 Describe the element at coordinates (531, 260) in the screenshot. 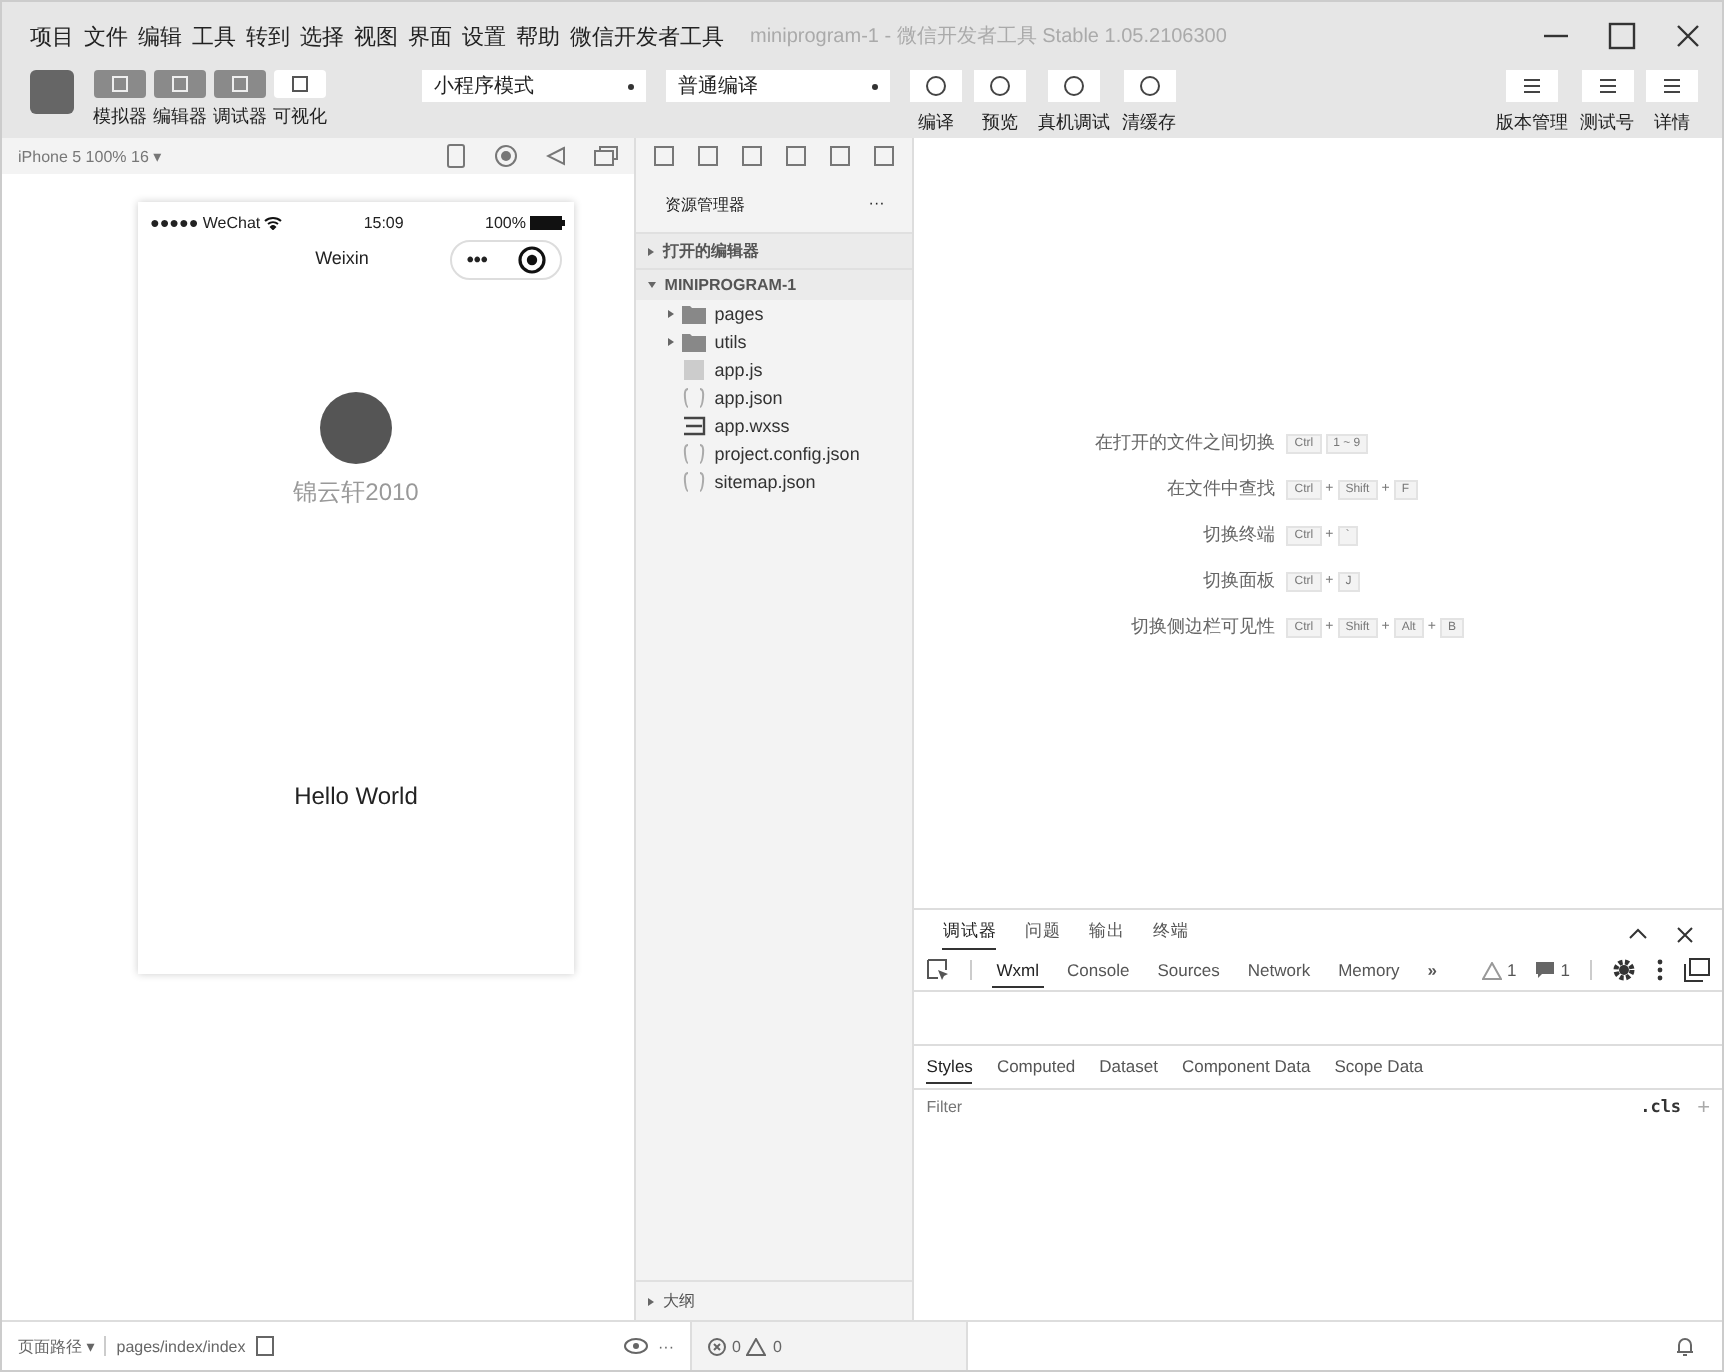

I see `target-icon` at that location.